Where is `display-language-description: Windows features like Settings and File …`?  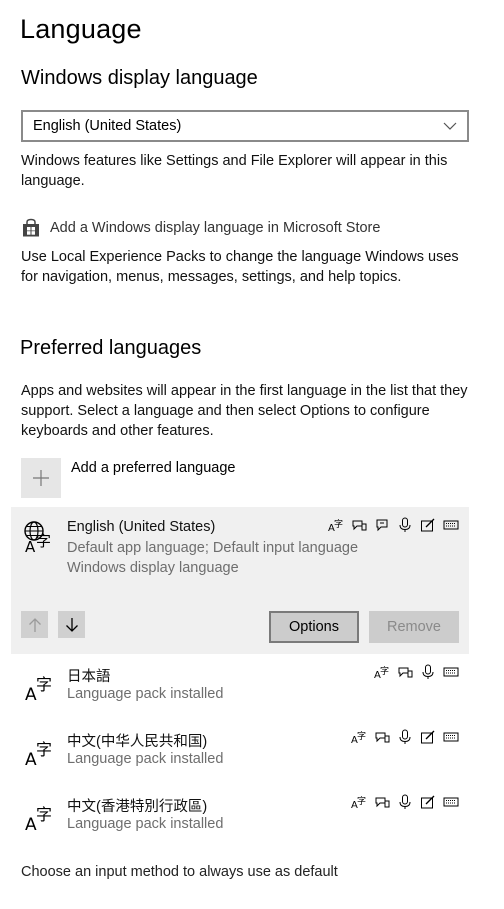 display-language-description: Windows features like Settings and File … is located at coordinates (234, 171).